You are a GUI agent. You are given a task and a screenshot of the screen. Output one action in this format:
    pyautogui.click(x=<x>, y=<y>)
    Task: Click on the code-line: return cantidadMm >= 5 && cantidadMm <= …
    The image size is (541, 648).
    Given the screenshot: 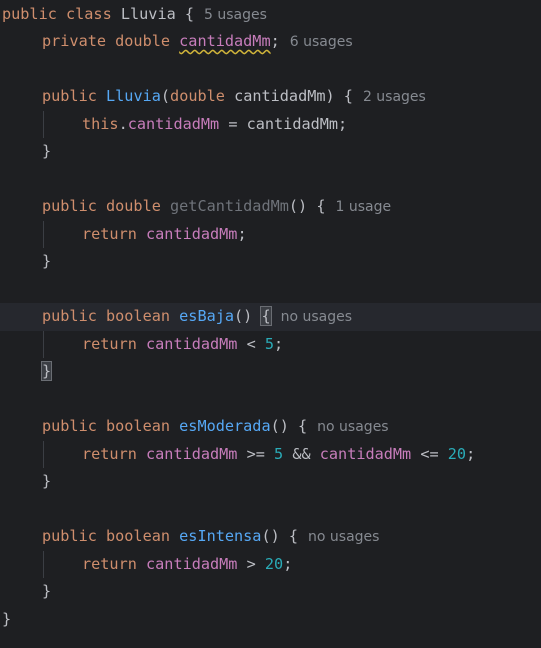 What is the action you would take?
    pyautogui.click(x=270, y=455)
    